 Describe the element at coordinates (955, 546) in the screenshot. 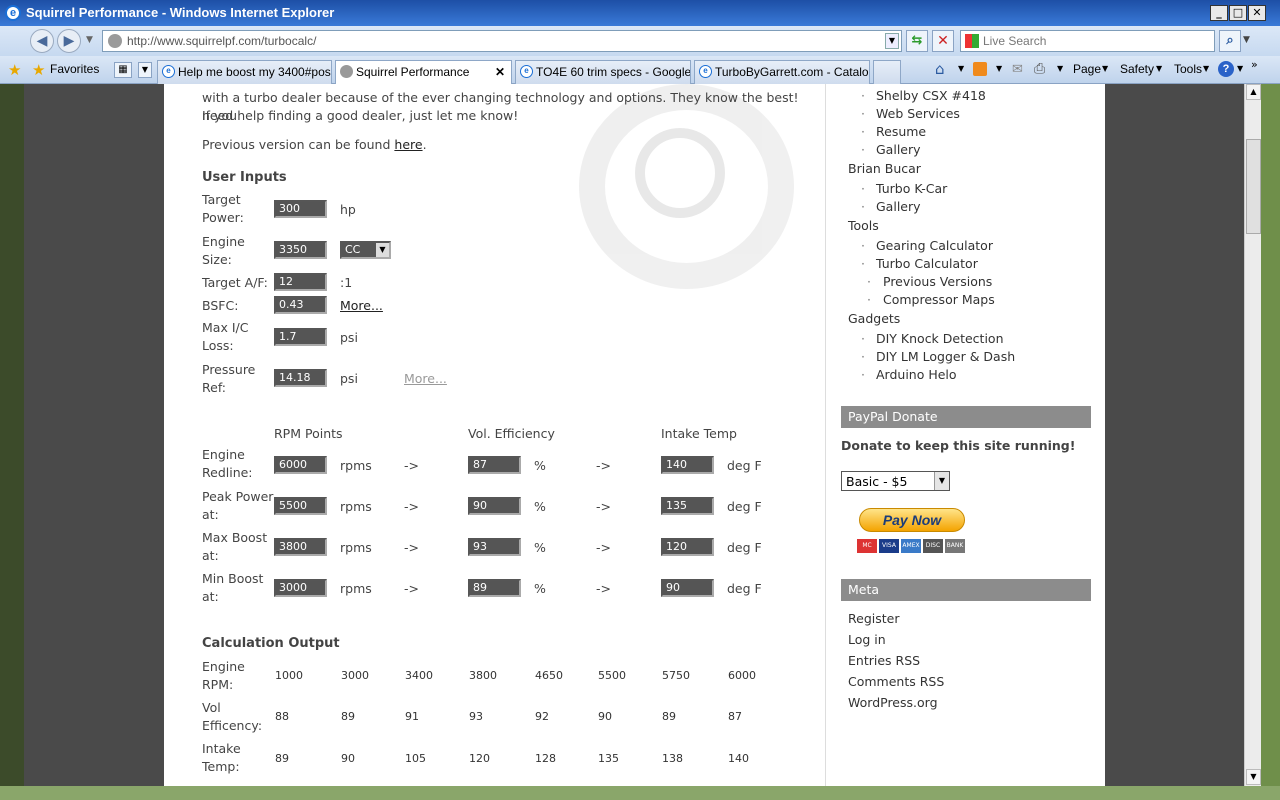

I see `bank-icon: BANK` at that location.